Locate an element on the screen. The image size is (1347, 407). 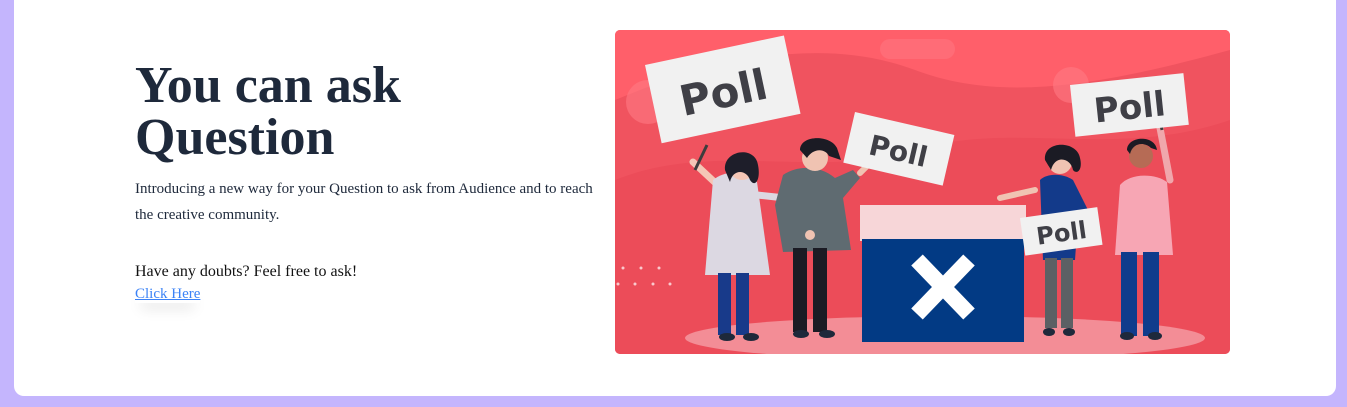
hero-title-line-2: Question is located at coordinates (235, 137).